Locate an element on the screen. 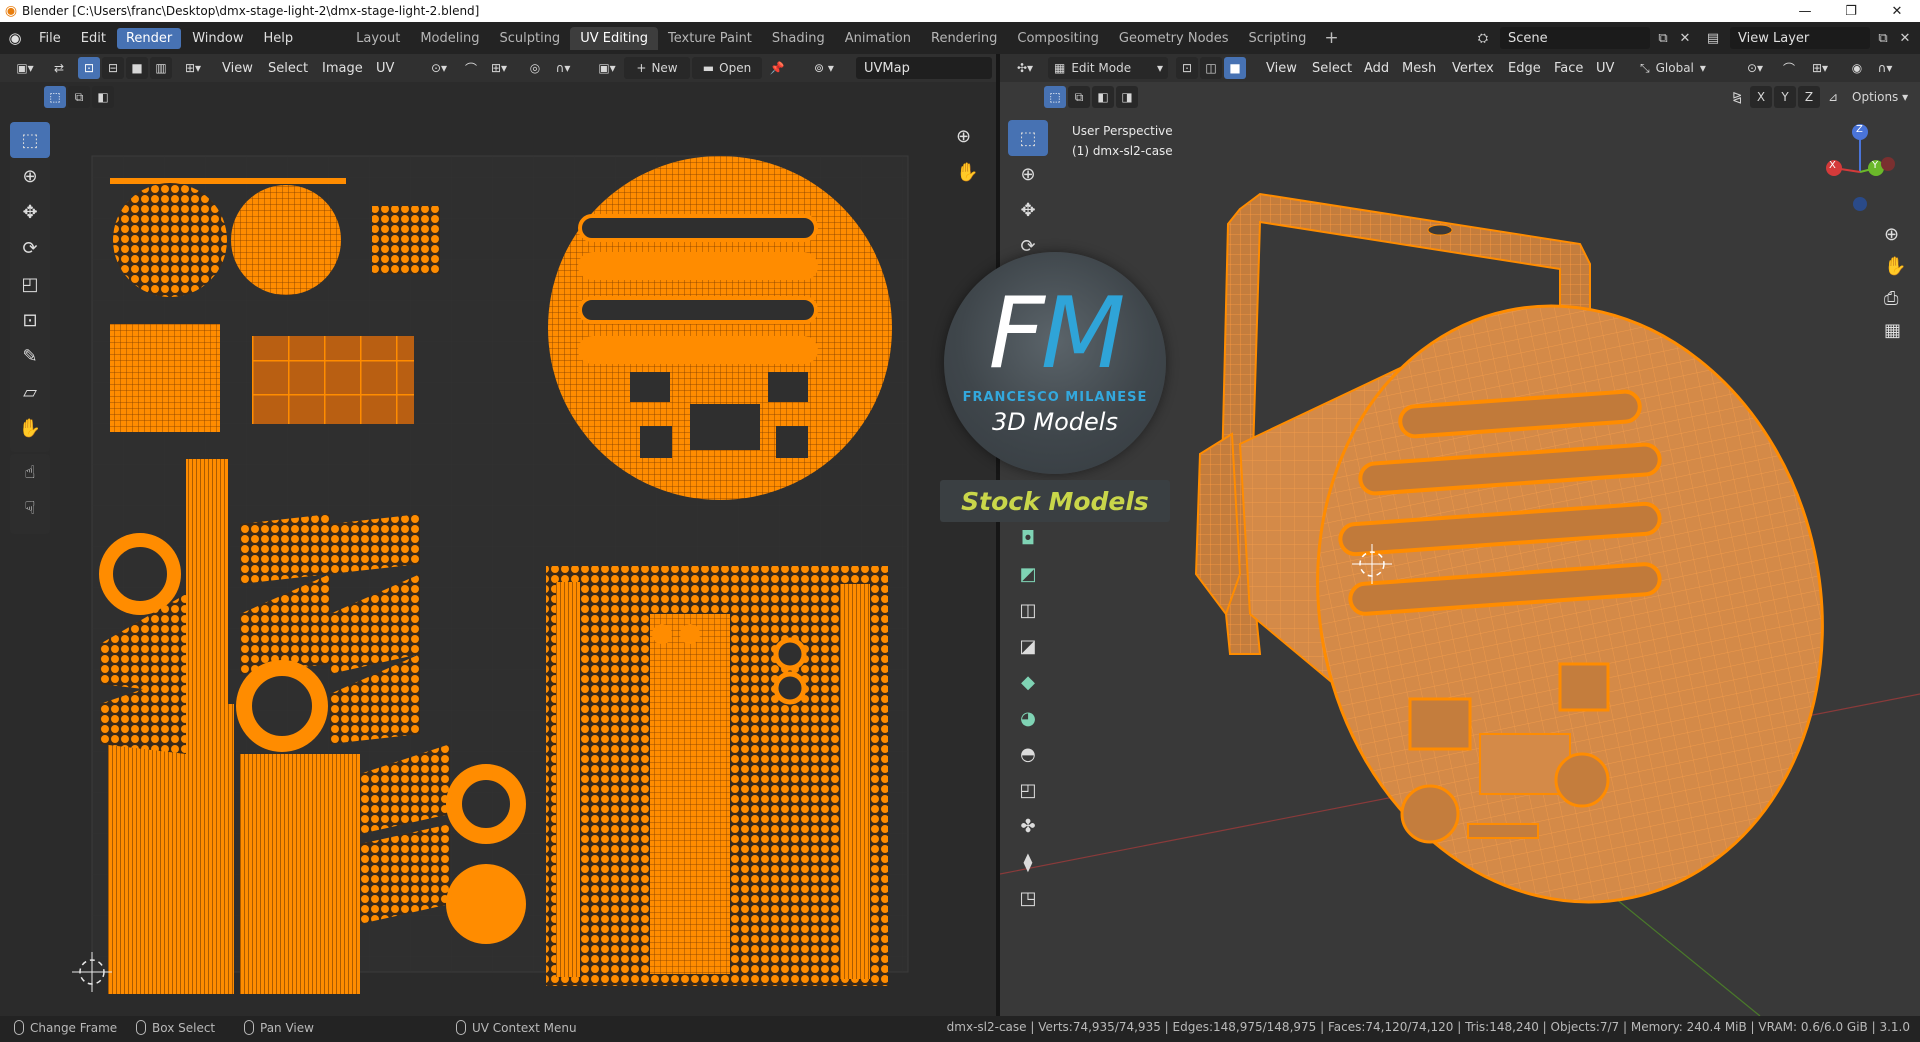 The height and width of the screenshot is (1042, 1920). tab-modeling: Modeling is located at coordinates (449, 38).